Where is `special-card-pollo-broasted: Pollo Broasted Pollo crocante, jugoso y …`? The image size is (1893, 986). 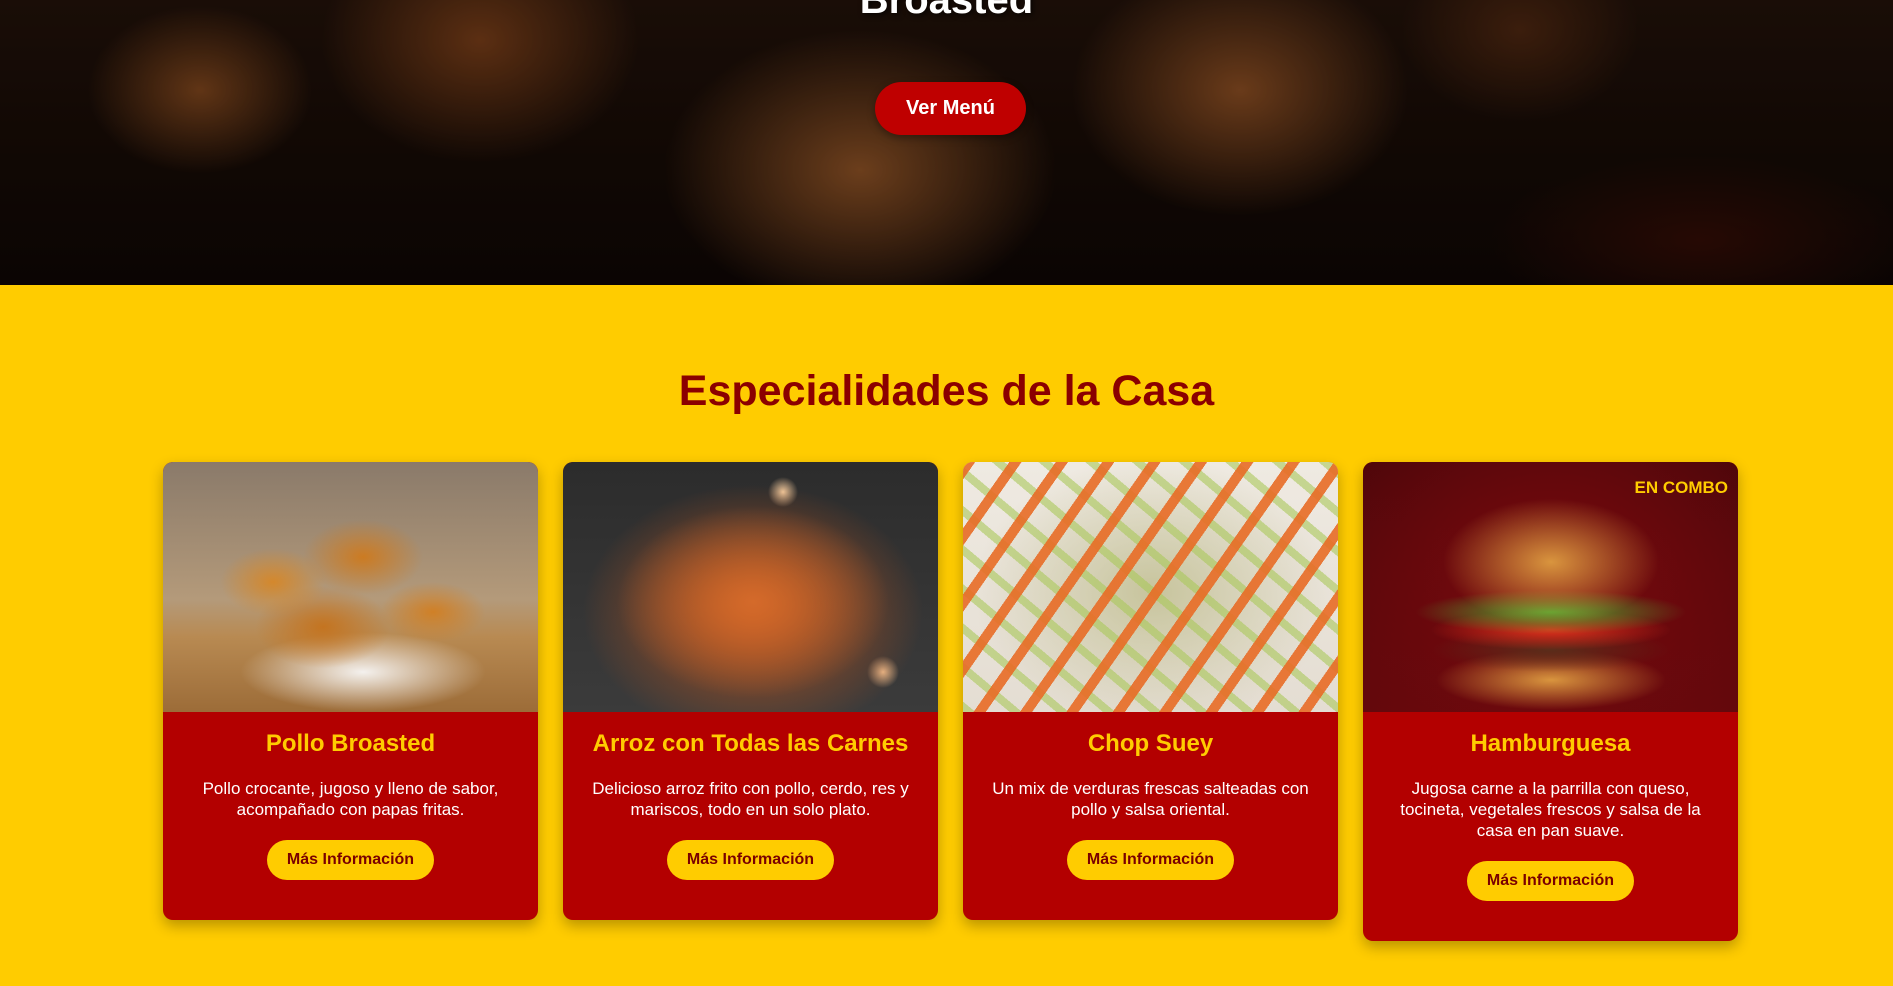 special-card-pollo-broasted: Pollo Broasted Pollo crocante, jugoso y … is located at coordinates (350, 691).